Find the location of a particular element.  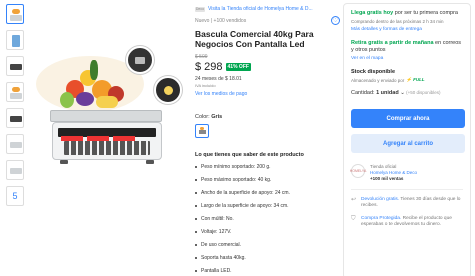

feature-item: Pantalla LED. is located at coordinates (267, 271).